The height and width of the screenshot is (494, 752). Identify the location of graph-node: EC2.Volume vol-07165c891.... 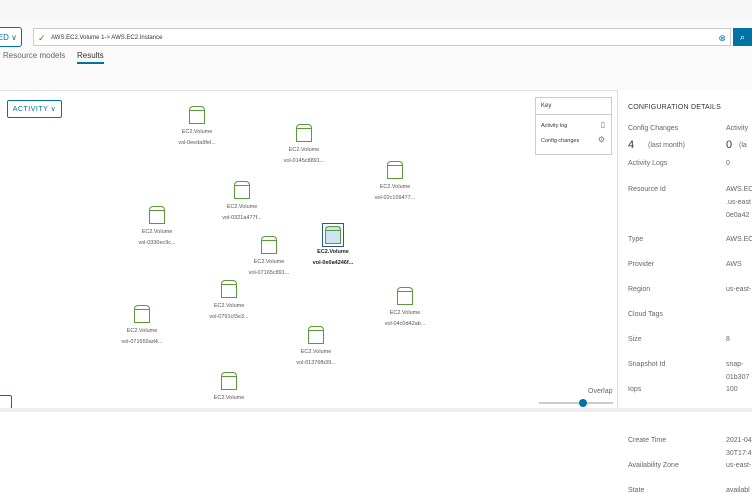
(269, 257).